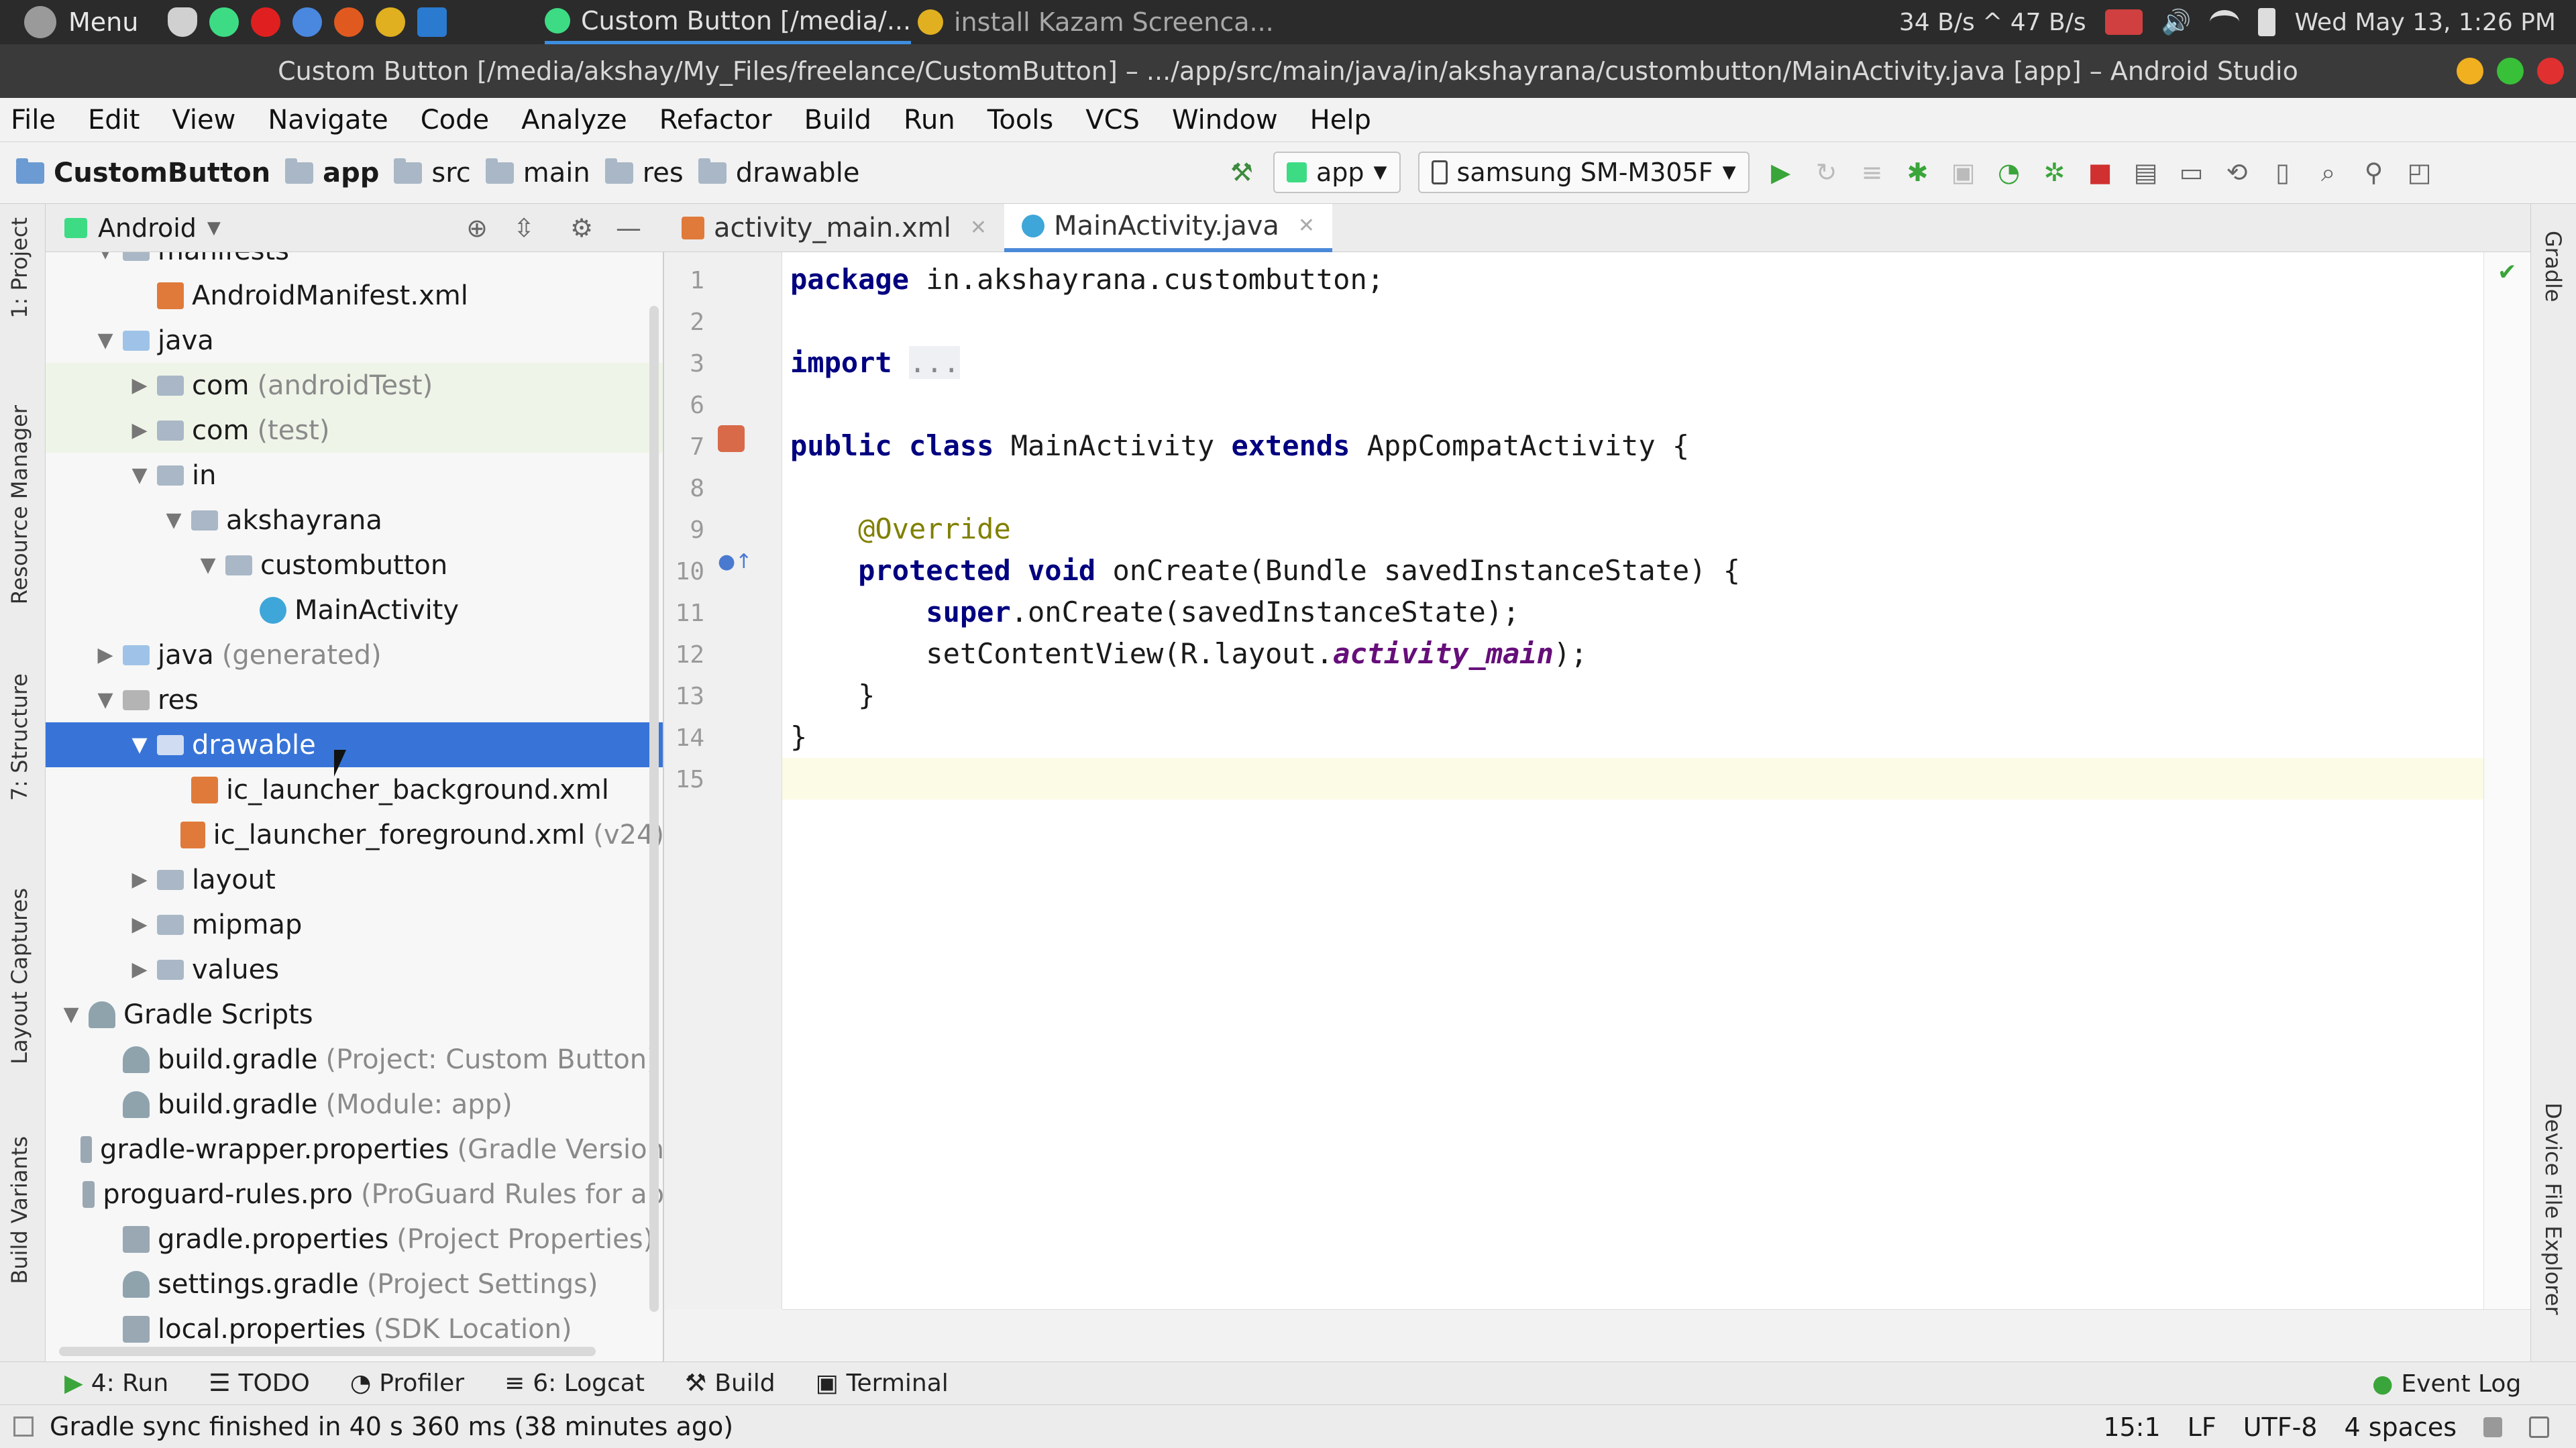 The width and height of the screenshot is (2576, 1448). Describe the element at coordinates (265, 22) in the screenshot. I see `opera-icon` at that location.